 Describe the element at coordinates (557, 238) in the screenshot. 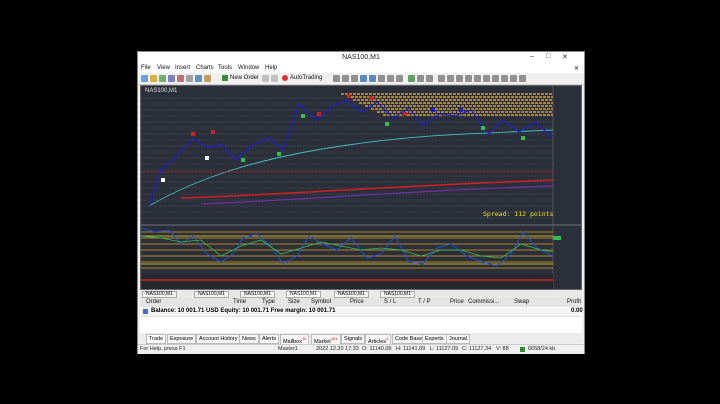

I see `oscillator-value-marker` at that location.